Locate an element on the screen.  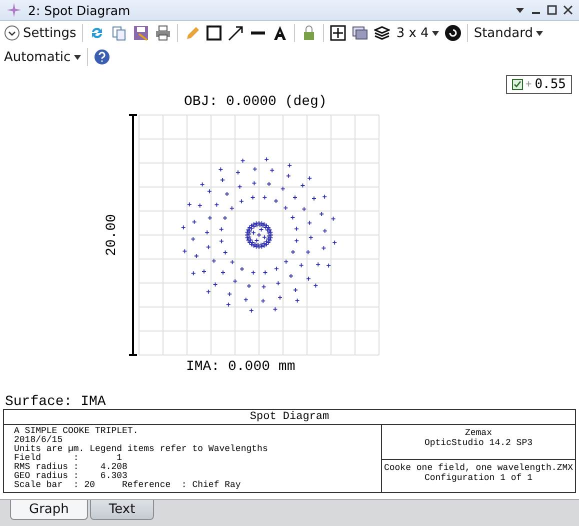
window-title: 2: Spot Diagram is located at coordinates (80, 10).